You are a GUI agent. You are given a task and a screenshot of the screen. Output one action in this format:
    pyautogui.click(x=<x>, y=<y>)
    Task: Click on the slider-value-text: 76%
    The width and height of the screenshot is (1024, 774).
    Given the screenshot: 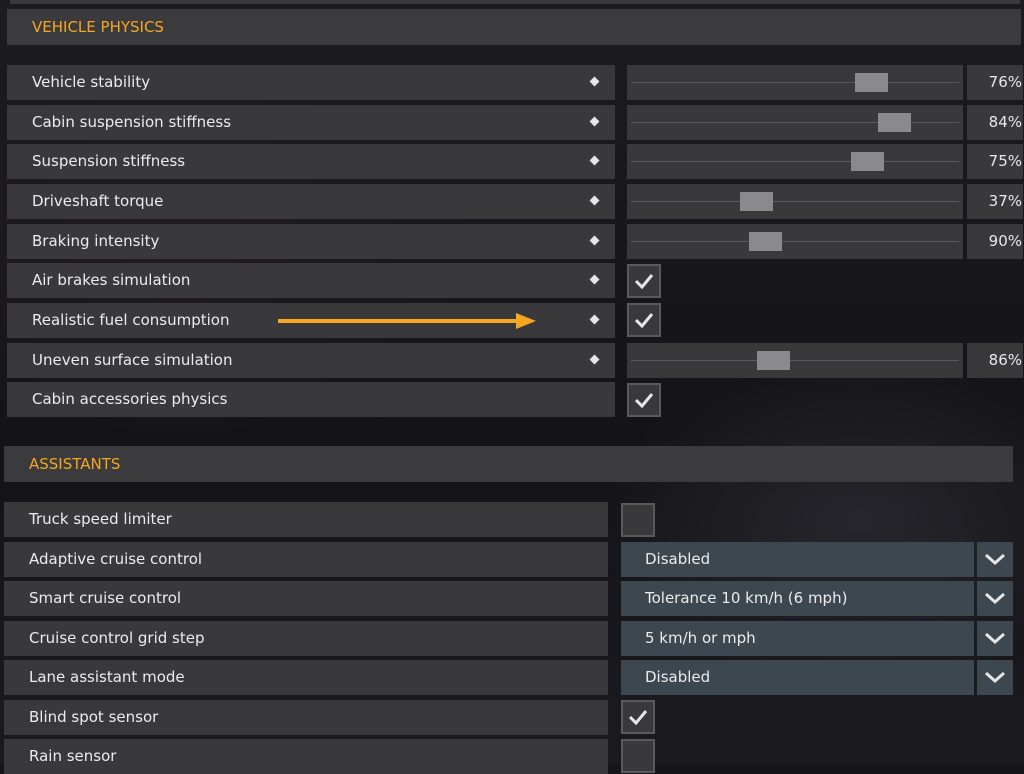 What is the action you would take?
    pyautogui.click(x=1005, y=82)
    